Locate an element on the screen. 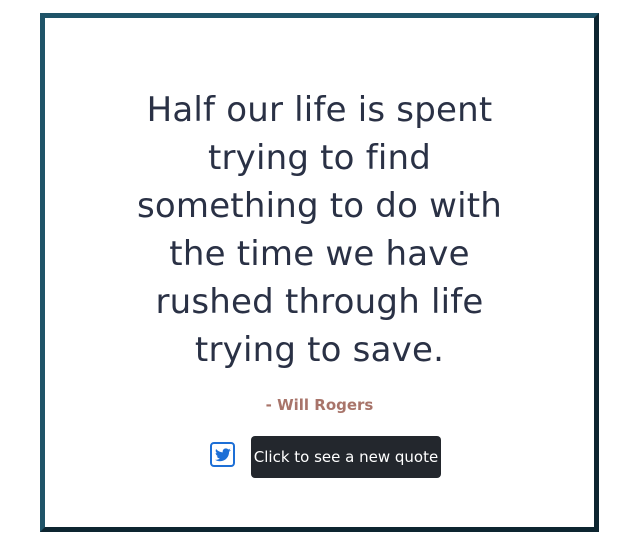 This screenshot has width=618, height=547. tweet-quote-button is located at coordinates (222, 454).